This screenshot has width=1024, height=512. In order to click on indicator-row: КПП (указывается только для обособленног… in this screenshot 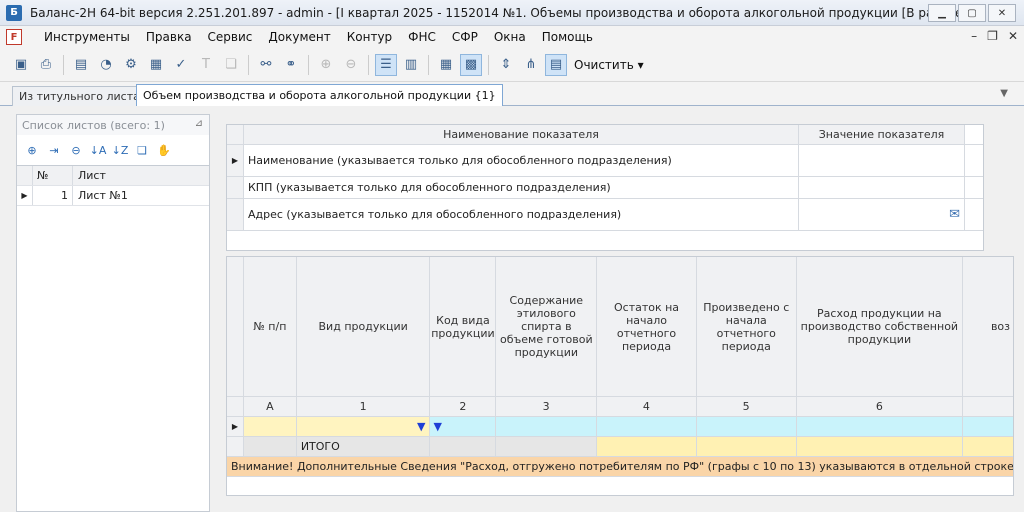, I will do `click(605, 188)`.